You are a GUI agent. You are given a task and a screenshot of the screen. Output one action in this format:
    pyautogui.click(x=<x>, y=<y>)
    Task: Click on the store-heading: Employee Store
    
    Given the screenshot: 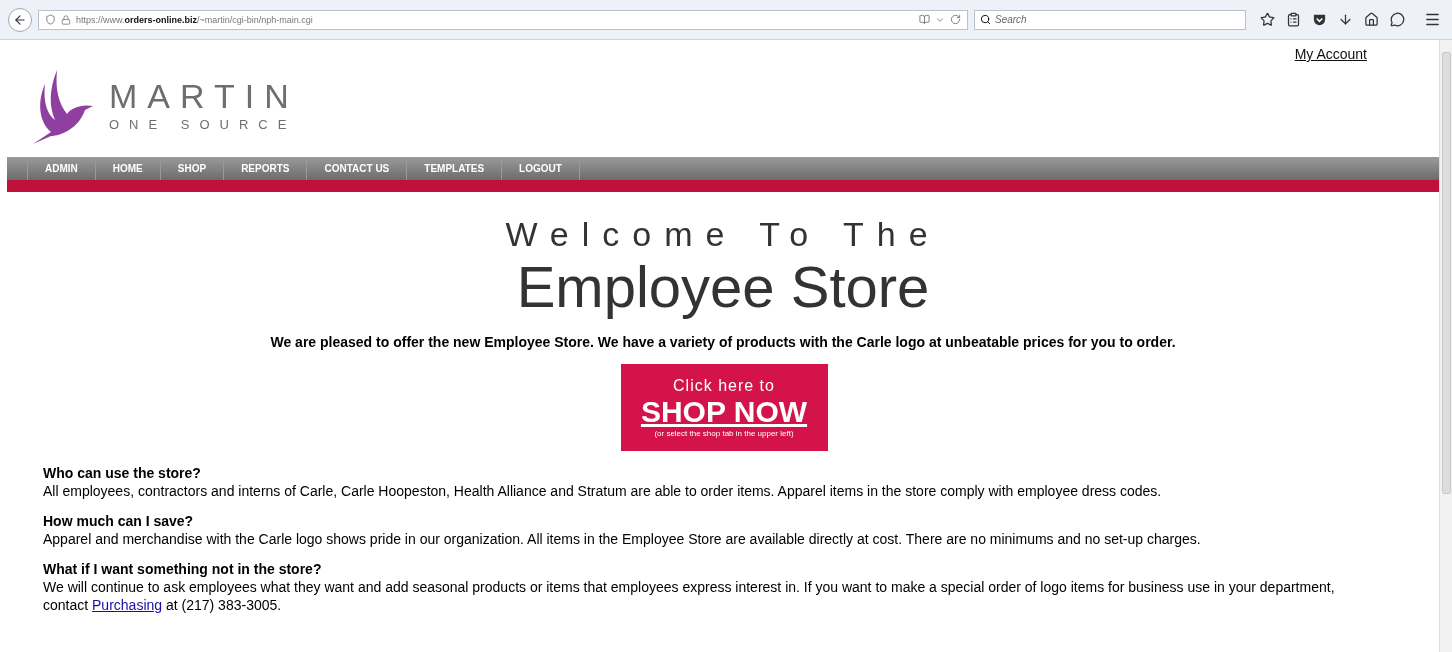 What is the action you would take?
    pyautogui.click(x=723, y=287)
    